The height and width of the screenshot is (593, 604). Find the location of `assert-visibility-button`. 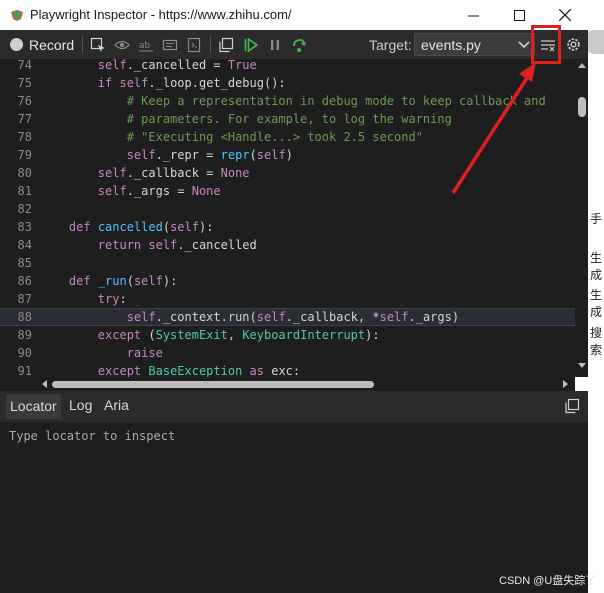

assert-visibility-button is located at coordinates (122, 44).